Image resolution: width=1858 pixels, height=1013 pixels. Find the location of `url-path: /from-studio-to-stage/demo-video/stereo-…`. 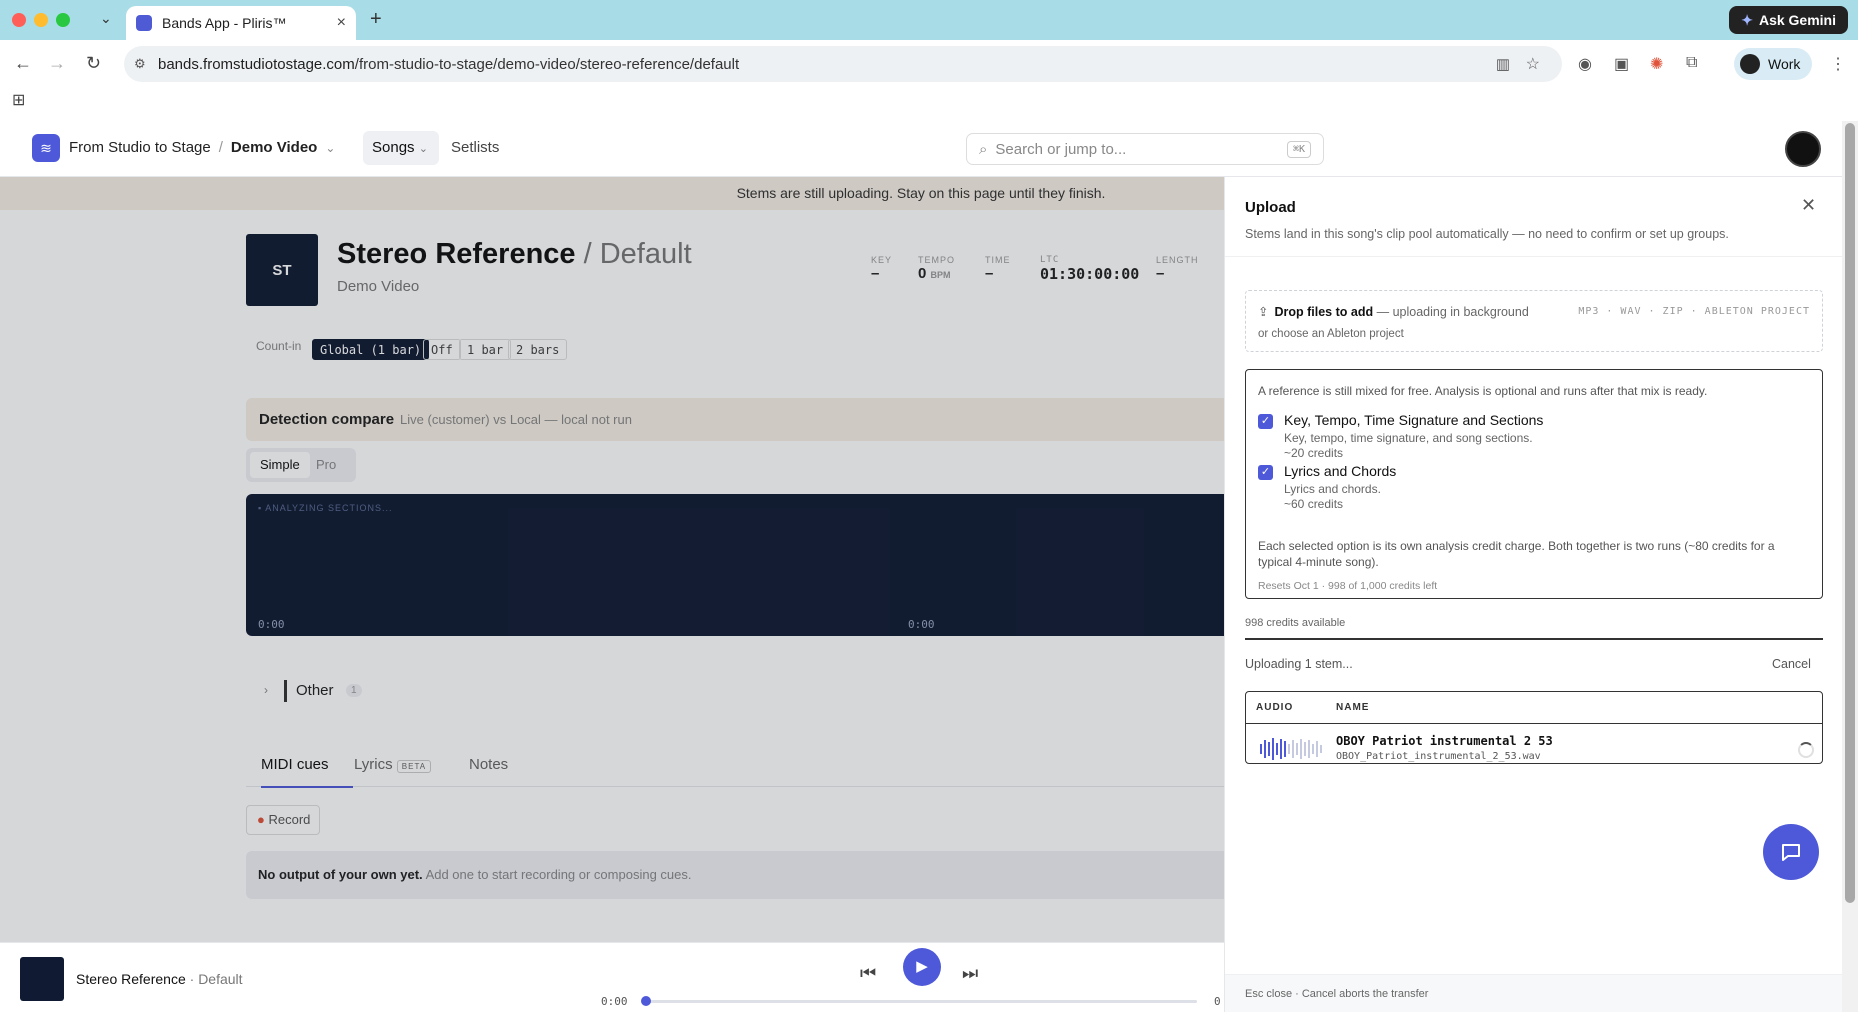

url-path: /from-studio-to-stage/demo-video/stereo-… is located at coordinates (547, 64).